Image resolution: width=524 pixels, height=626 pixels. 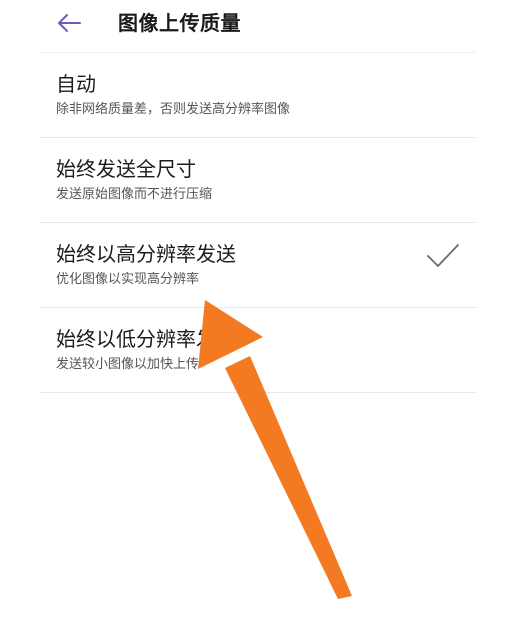 I want to click on option-subtitle: 优化图像以实现高分辨率, so click(x=128, y=279).